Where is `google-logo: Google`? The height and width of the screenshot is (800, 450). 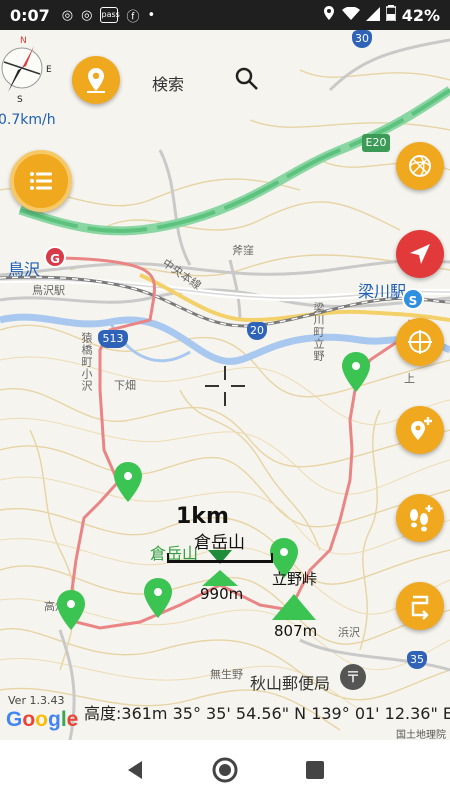
google-logo: Google is located at coordinates (42, 719).